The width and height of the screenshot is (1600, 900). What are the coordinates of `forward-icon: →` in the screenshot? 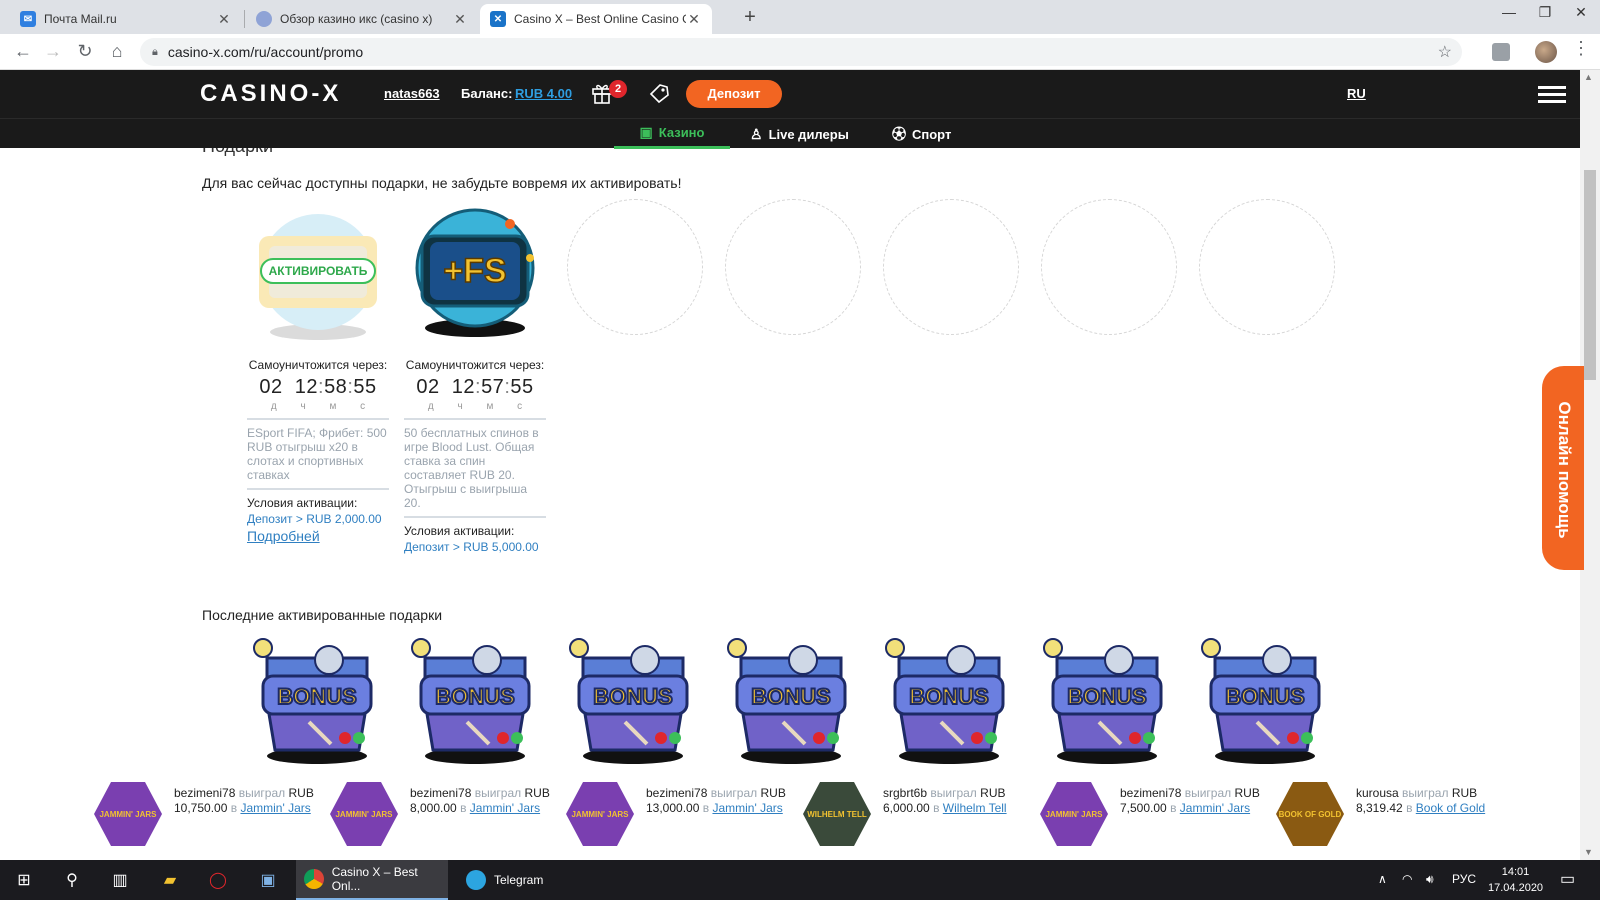 It's located at (53, 51).